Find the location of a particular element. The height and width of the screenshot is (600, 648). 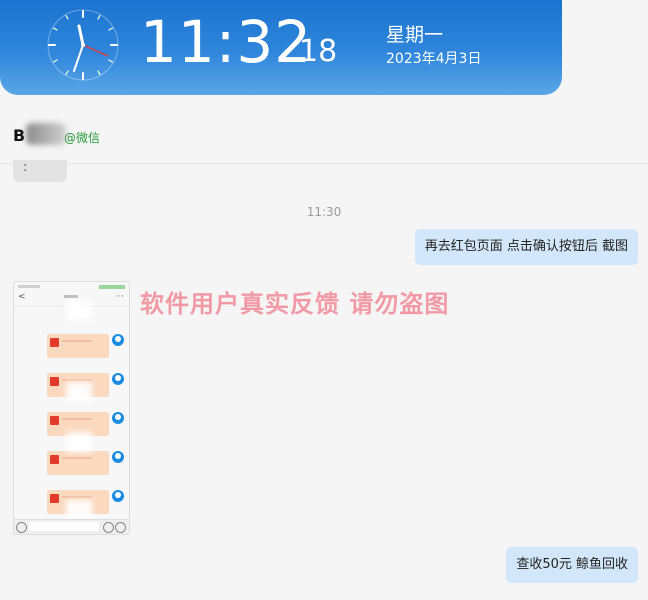

wechat-tag: @微信 is located at coordinates (82, 138).